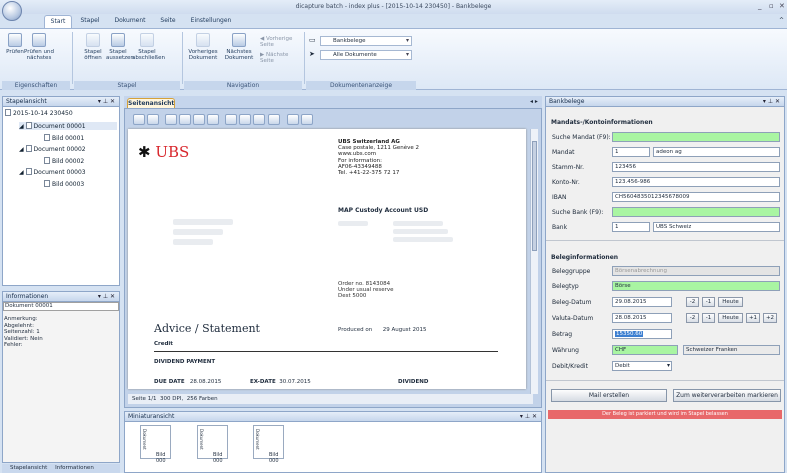 The width and height of the screenshot is (787, 473). Describe the element at coordinates (274, 119) in the screenshot. I see `zoom-custom-icon` at that location.